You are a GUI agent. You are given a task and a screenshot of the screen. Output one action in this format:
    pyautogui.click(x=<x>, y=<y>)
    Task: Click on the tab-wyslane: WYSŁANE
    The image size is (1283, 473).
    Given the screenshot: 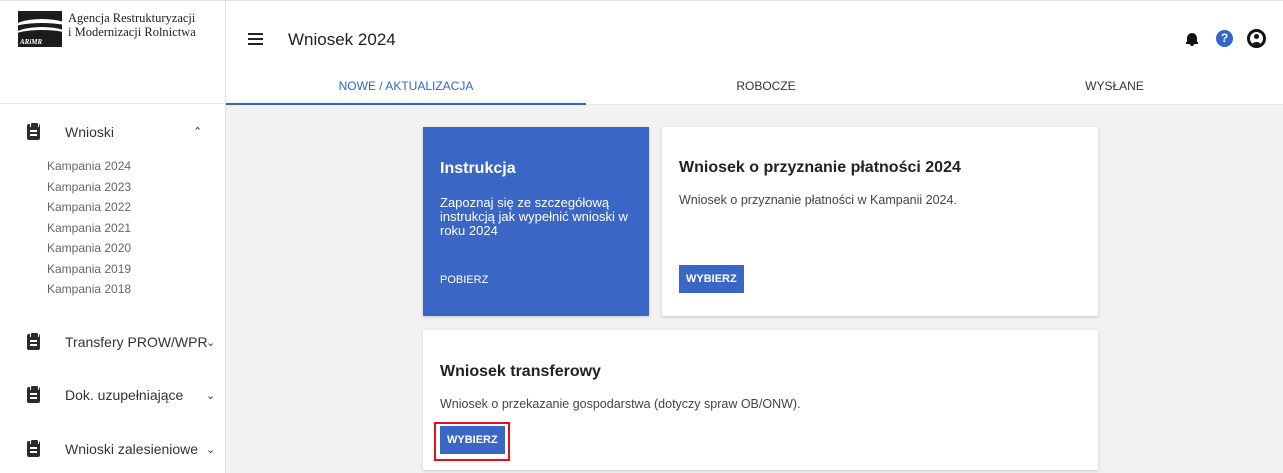 What is the action you would take?
    pyautogui.click(x=1114, y=90)
    